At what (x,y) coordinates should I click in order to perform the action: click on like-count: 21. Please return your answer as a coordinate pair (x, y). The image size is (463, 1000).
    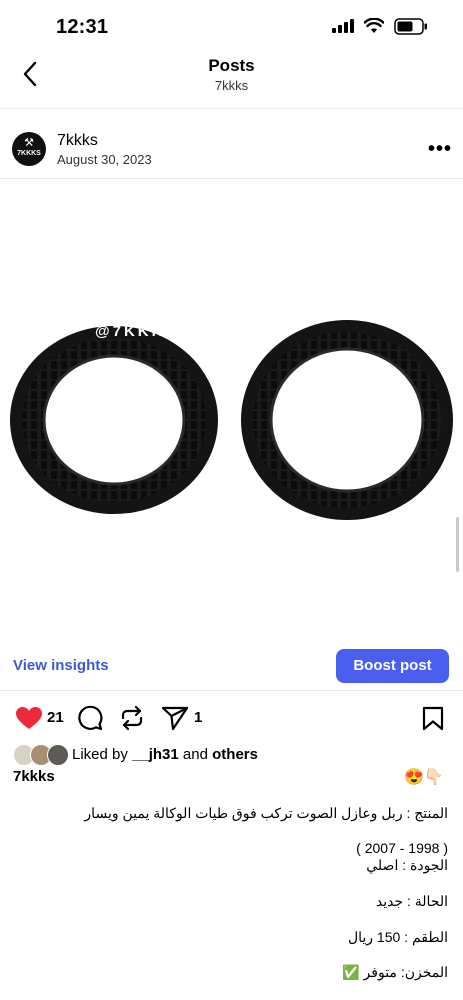
    Looking at the image, I should click on (55, 717).